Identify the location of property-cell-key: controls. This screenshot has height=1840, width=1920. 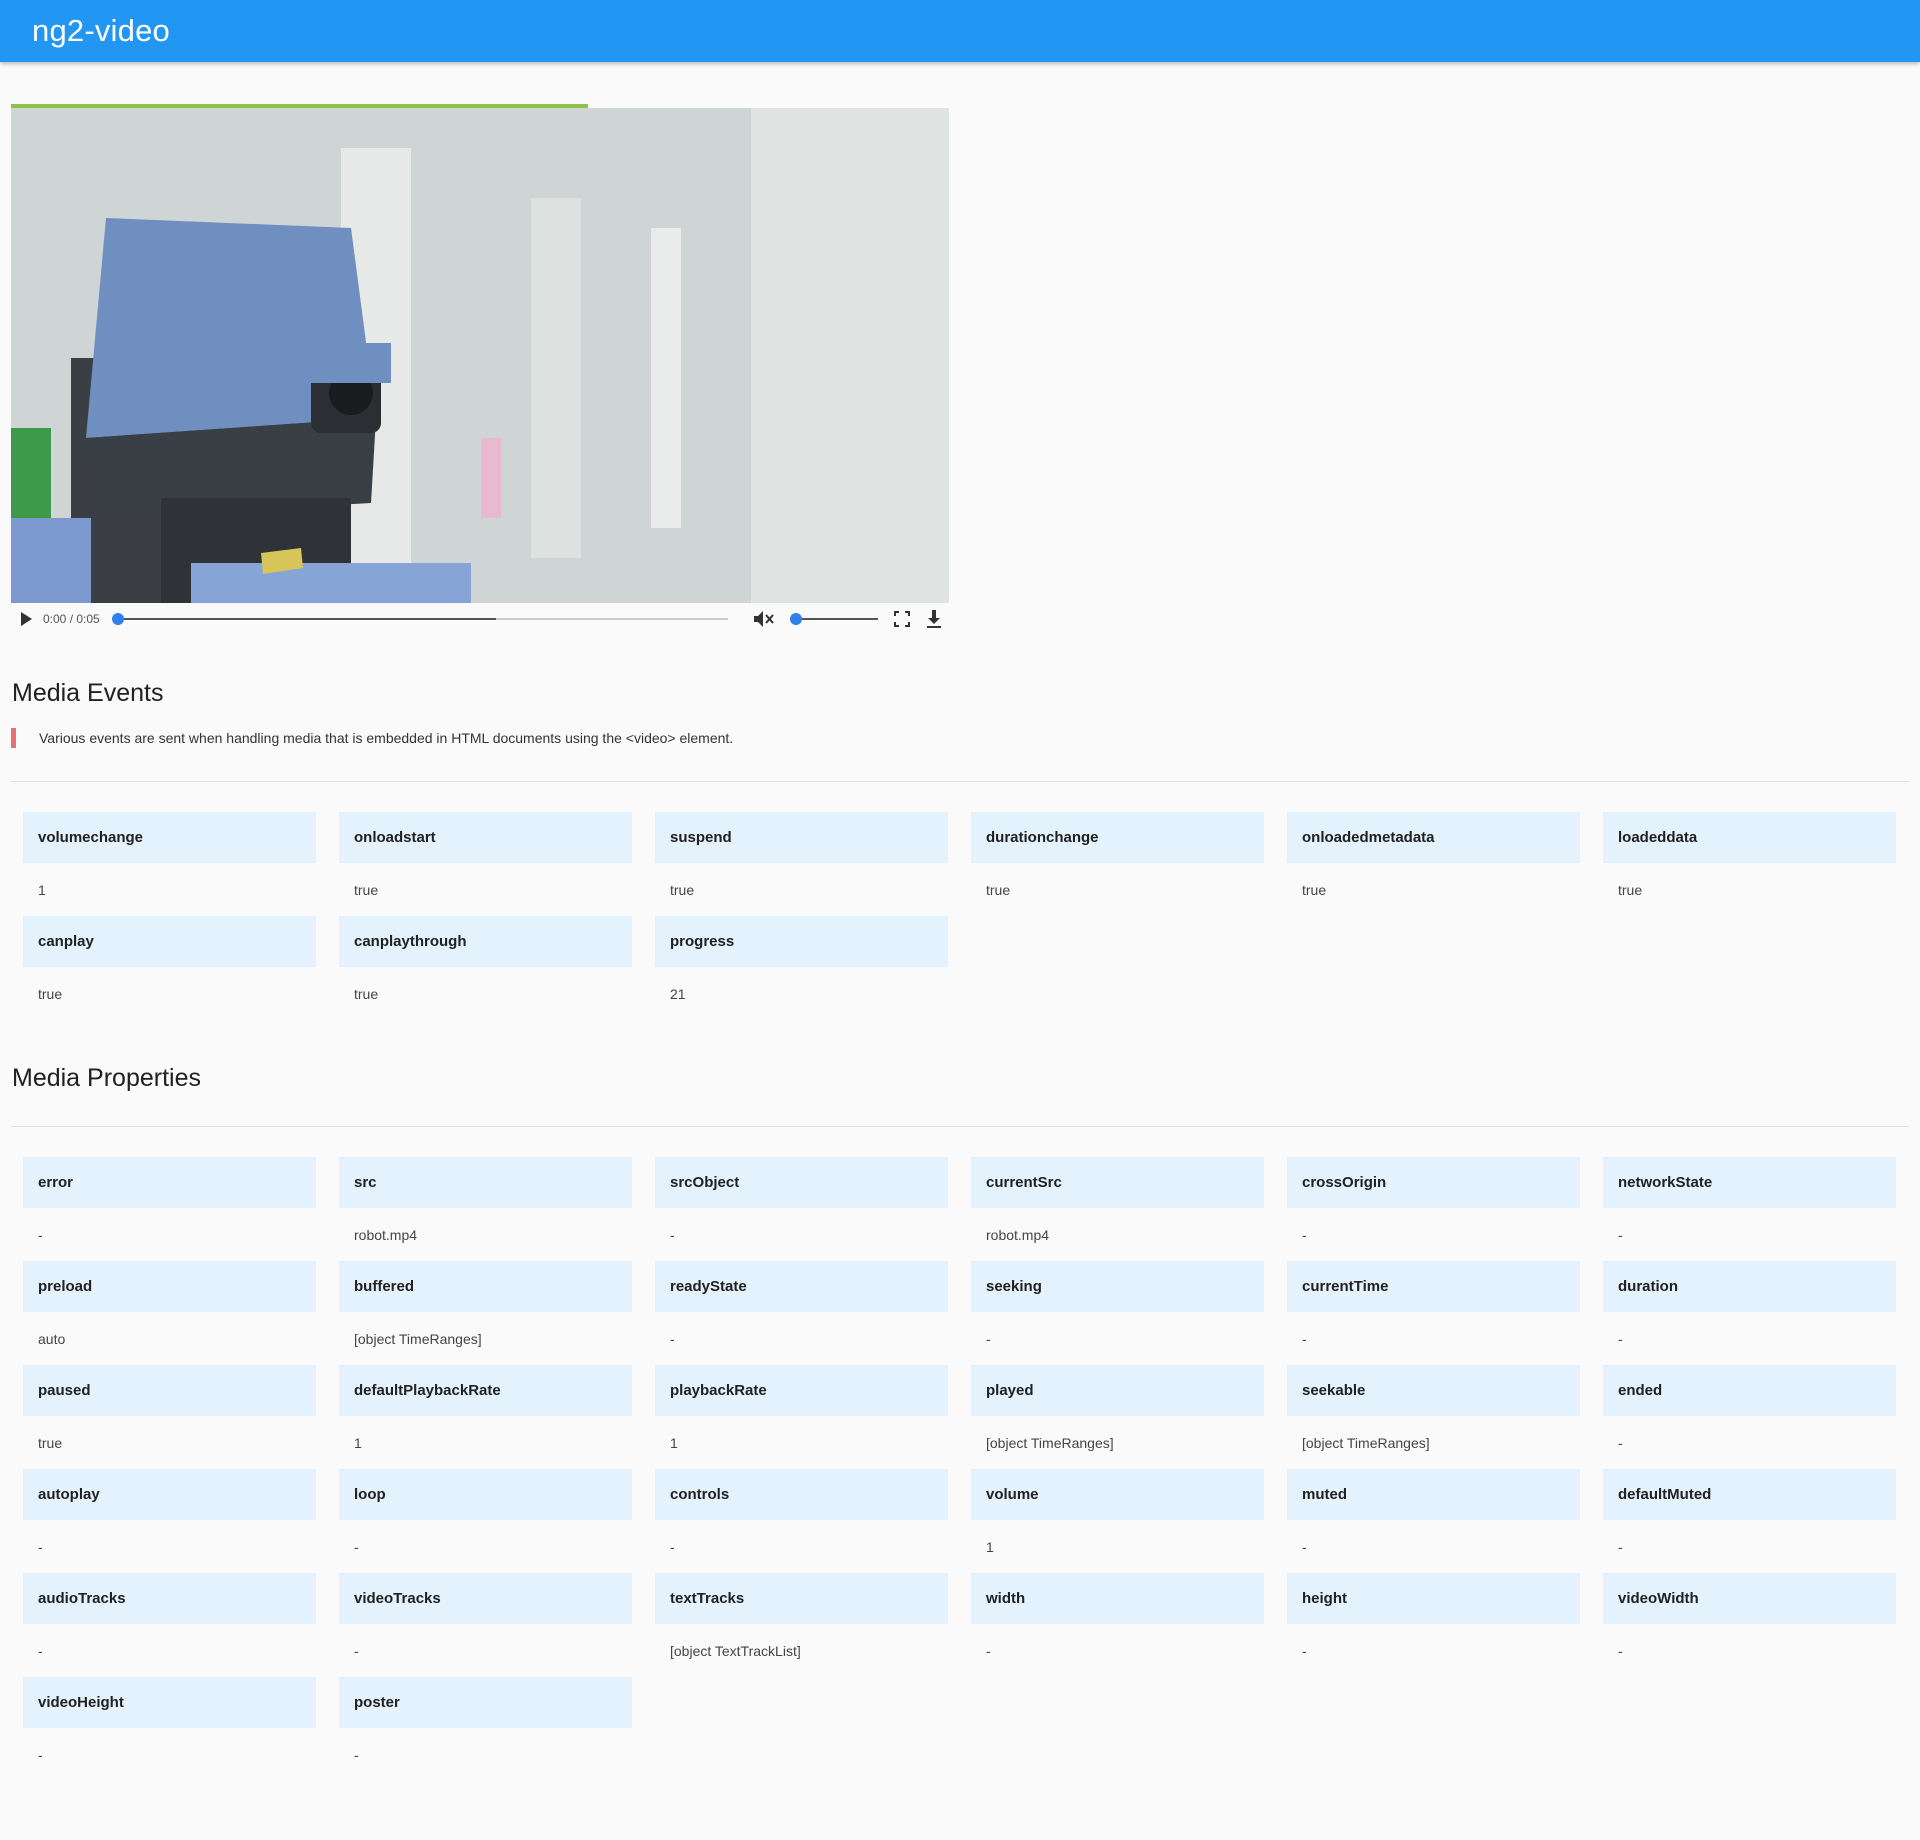
(801, 1494).